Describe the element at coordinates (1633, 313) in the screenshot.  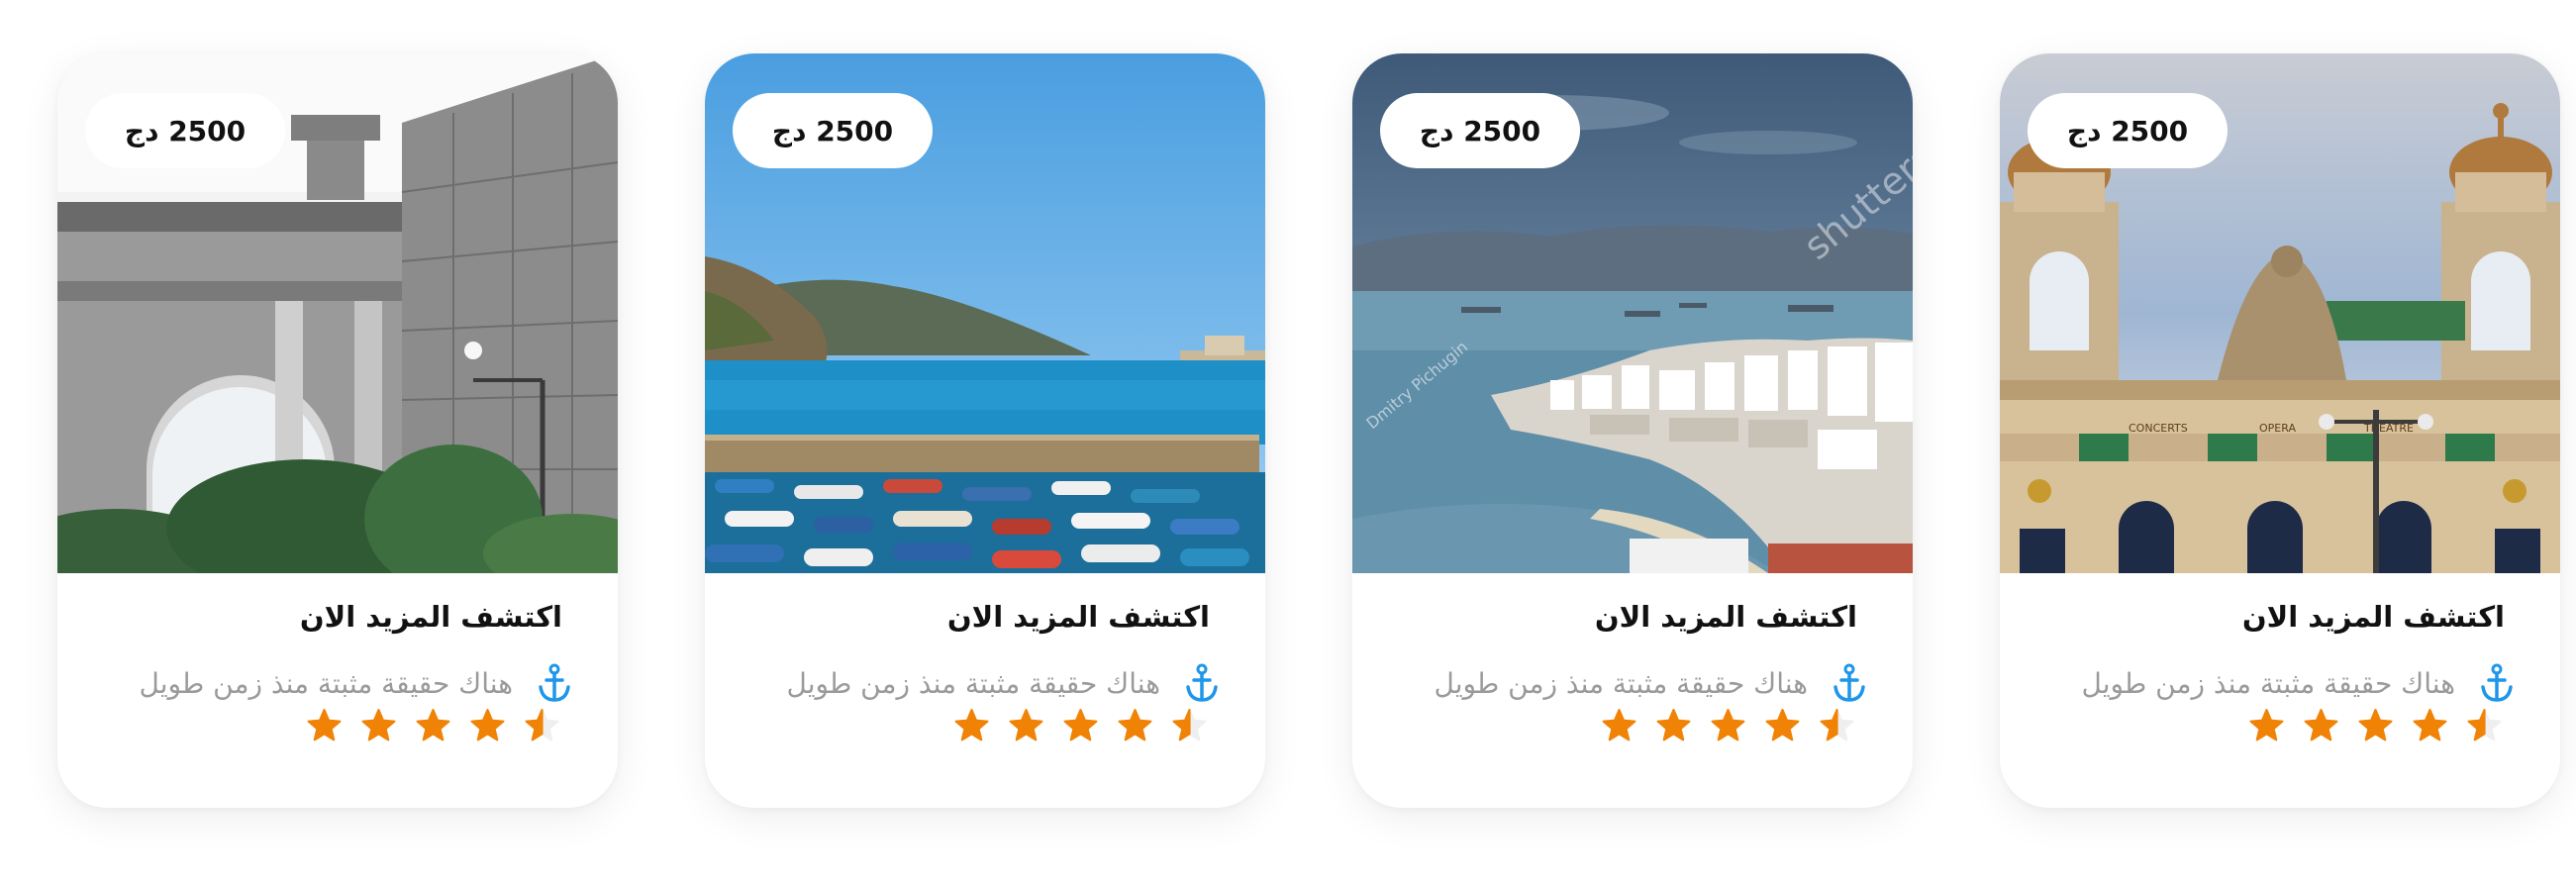
I see `destination-photo: shutterstock Dmitry Pichugin 2500 دج` at that location.